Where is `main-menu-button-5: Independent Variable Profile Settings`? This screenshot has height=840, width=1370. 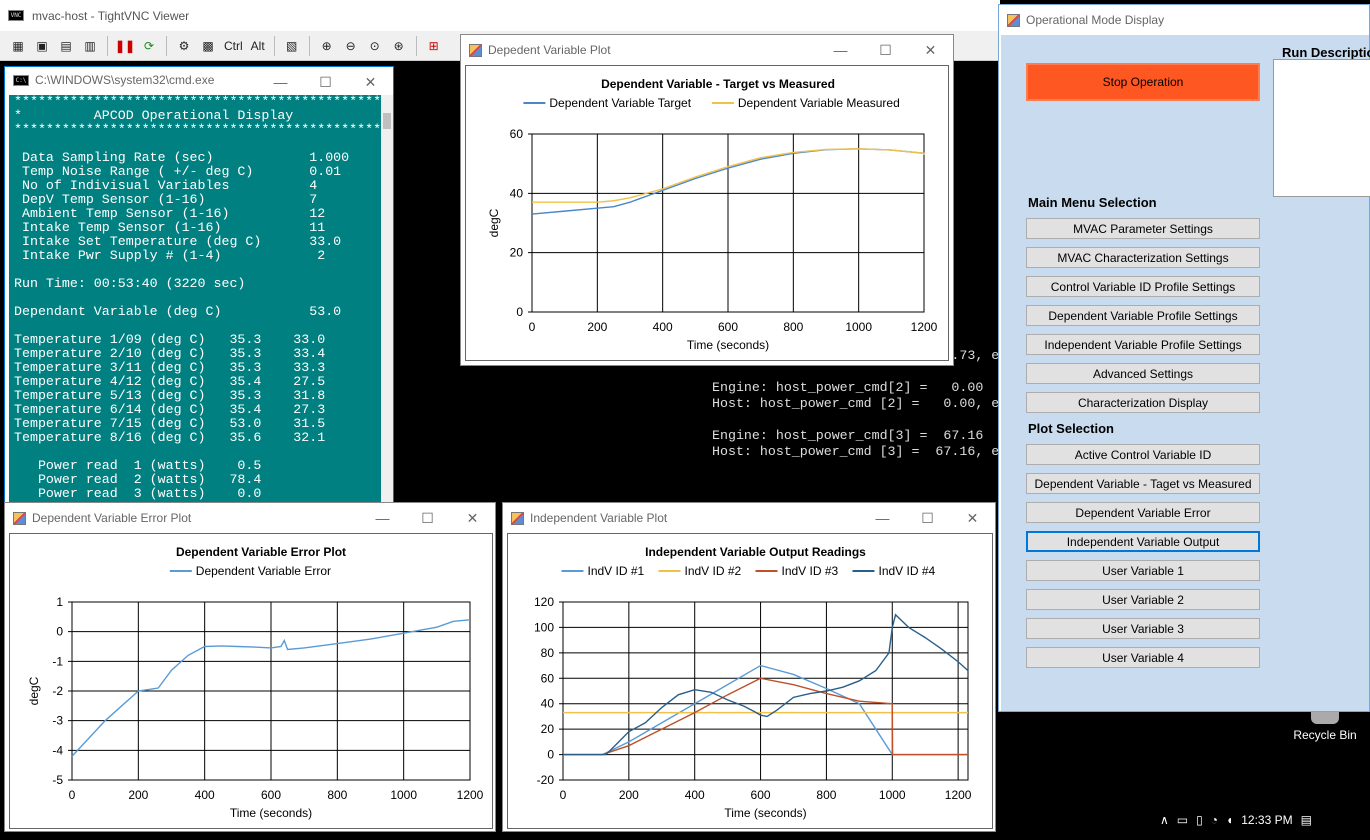 main-menu-button-5: Independent Variable Profile Settings is located at coordinates (1143, 344).